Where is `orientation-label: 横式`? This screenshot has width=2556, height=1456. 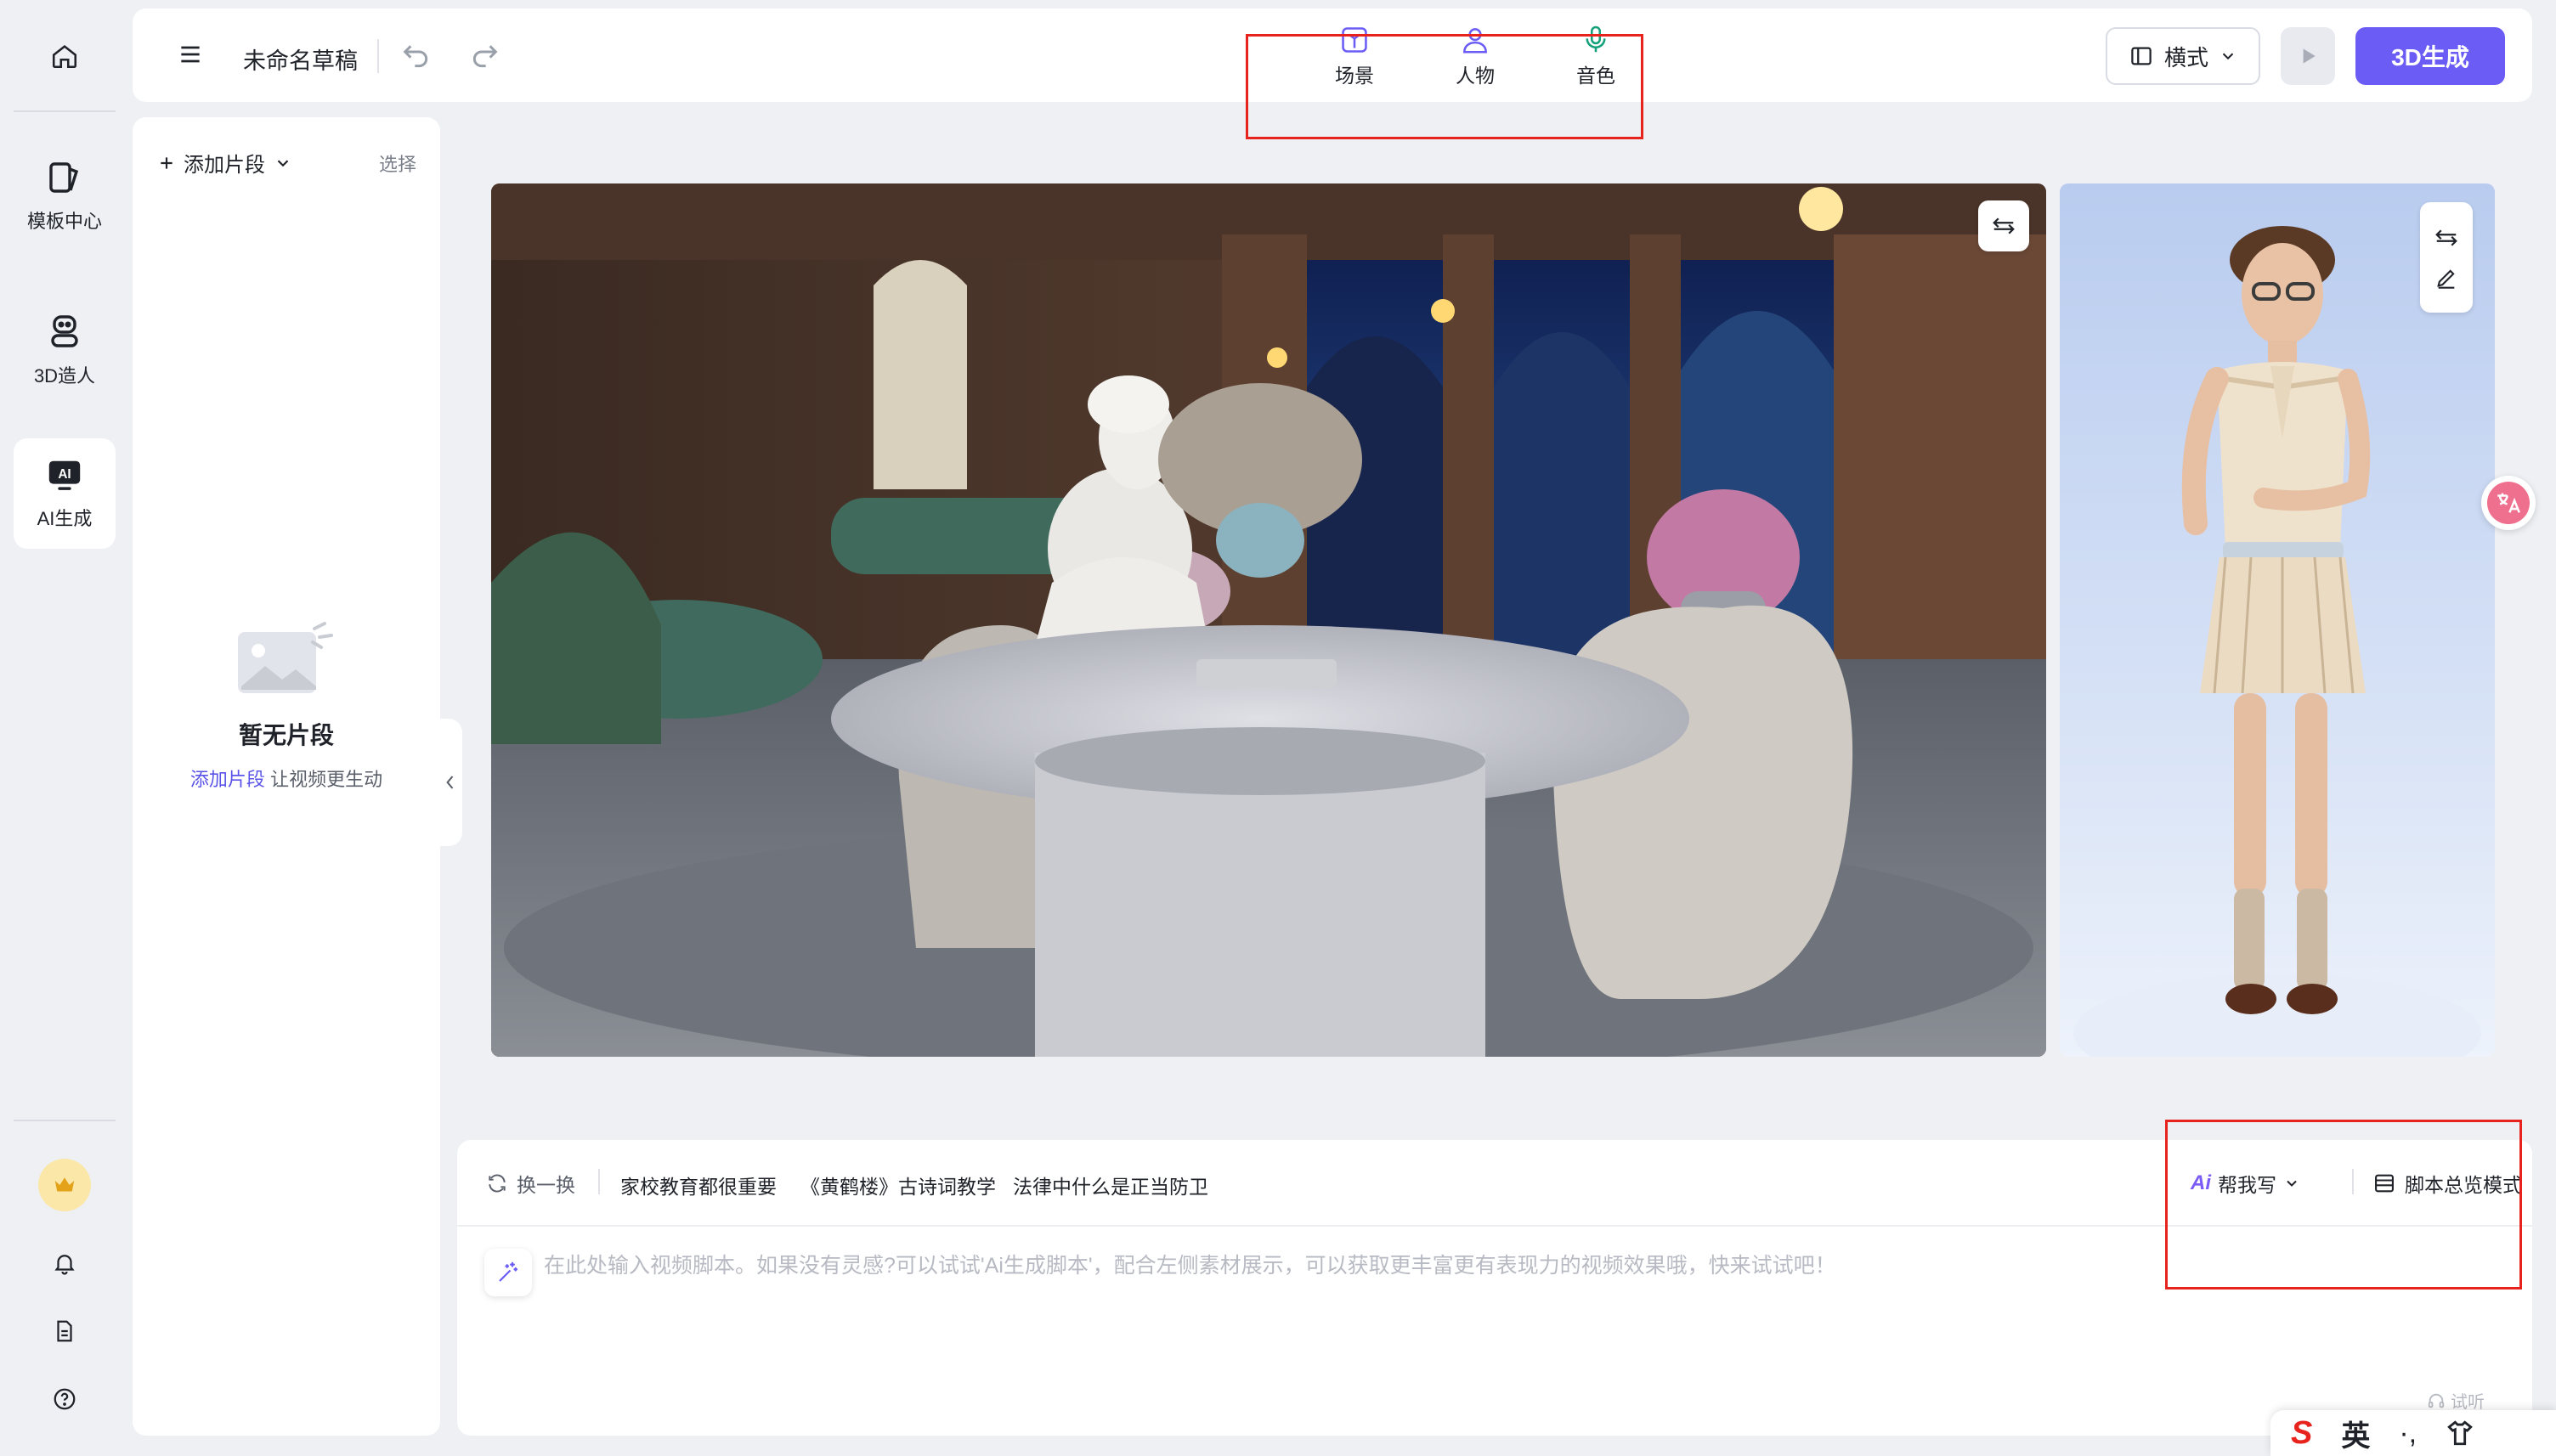
orientation-label: 横式 is located at coordinates (2186, 58).